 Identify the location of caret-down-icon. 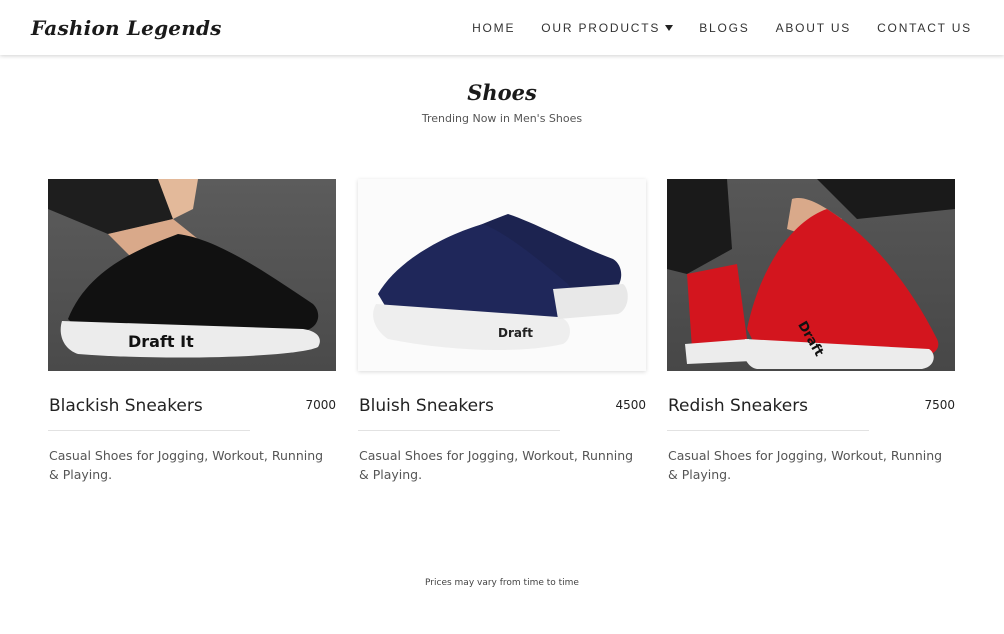
(669, 27).